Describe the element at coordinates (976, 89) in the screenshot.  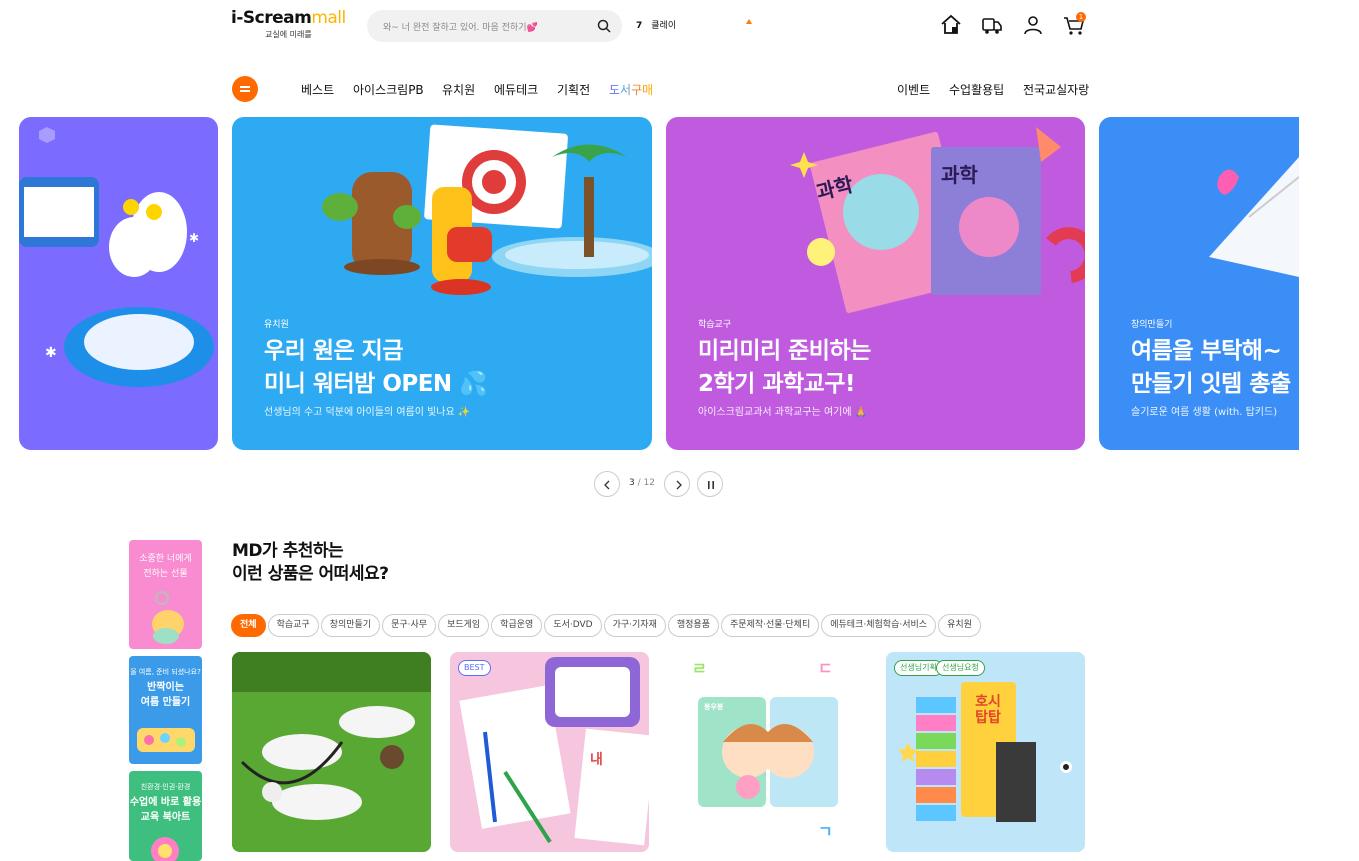
I see `nav-class-tips: 수업활용팁` at that location.